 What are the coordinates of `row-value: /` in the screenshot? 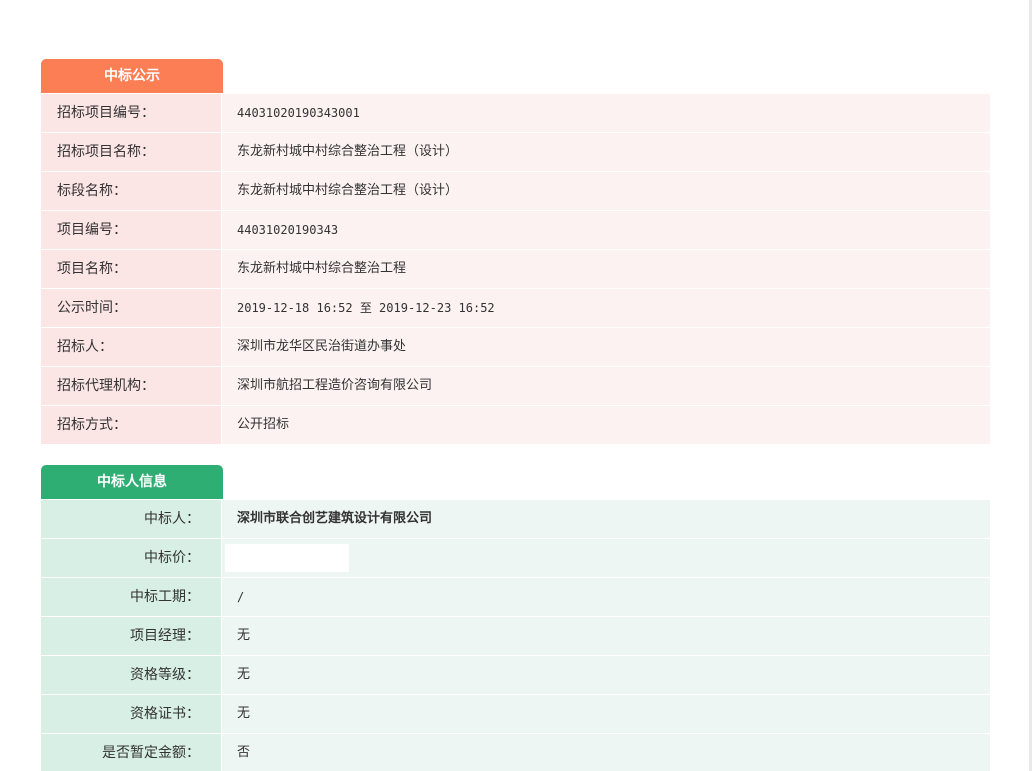 It's located at (606, 597).